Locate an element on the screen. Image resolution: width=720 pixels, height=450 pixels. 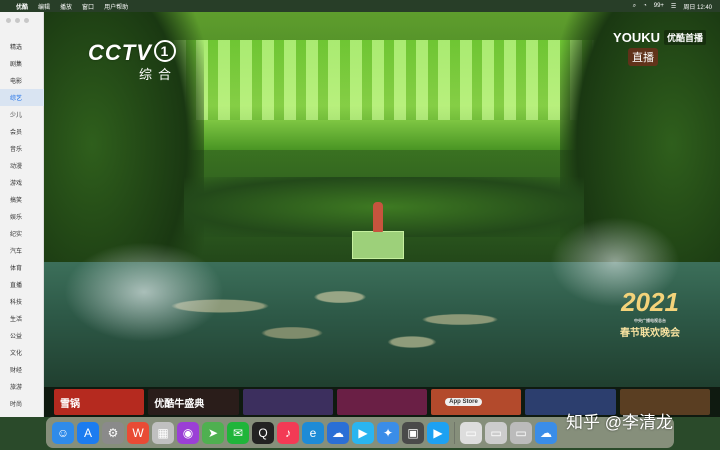
sidebar-item: 游戏 is located at coordinates (22, 182).